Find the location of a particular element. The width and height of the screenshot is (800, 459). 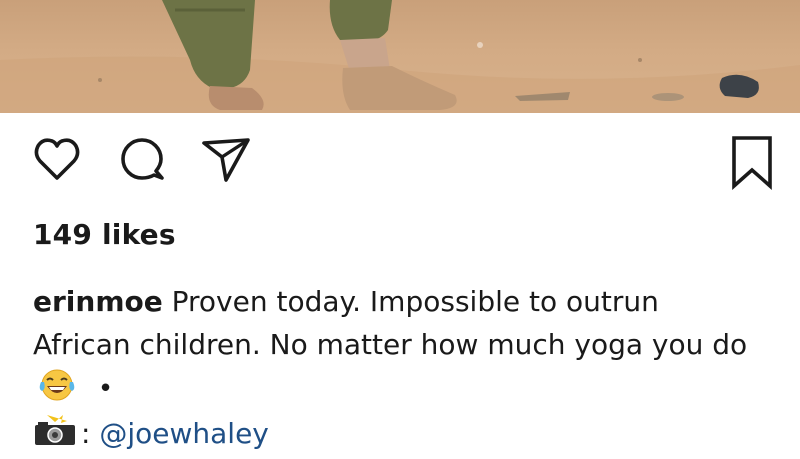

comment-icon is located at coordinates (142, 161).